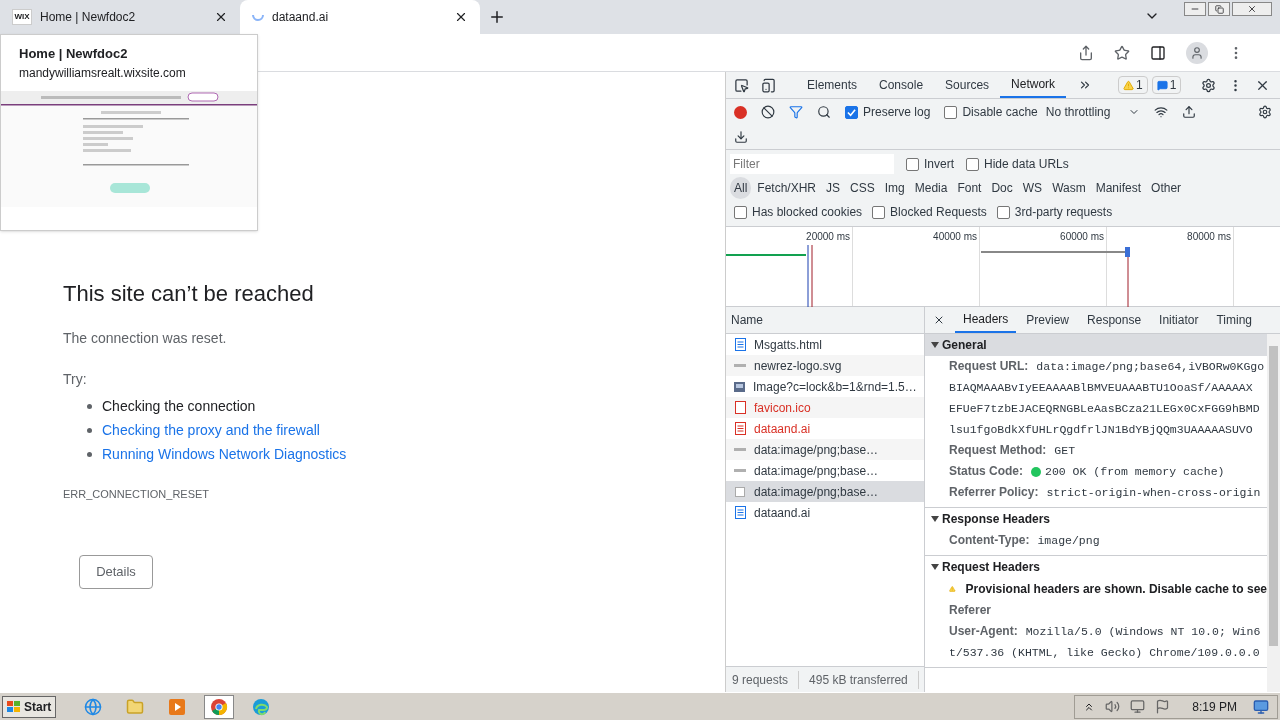  What do you see at coordinates (1069, 188) in the screenshot?
I see `type-filter-button: Wasm` at bounding box center [1069, 188].